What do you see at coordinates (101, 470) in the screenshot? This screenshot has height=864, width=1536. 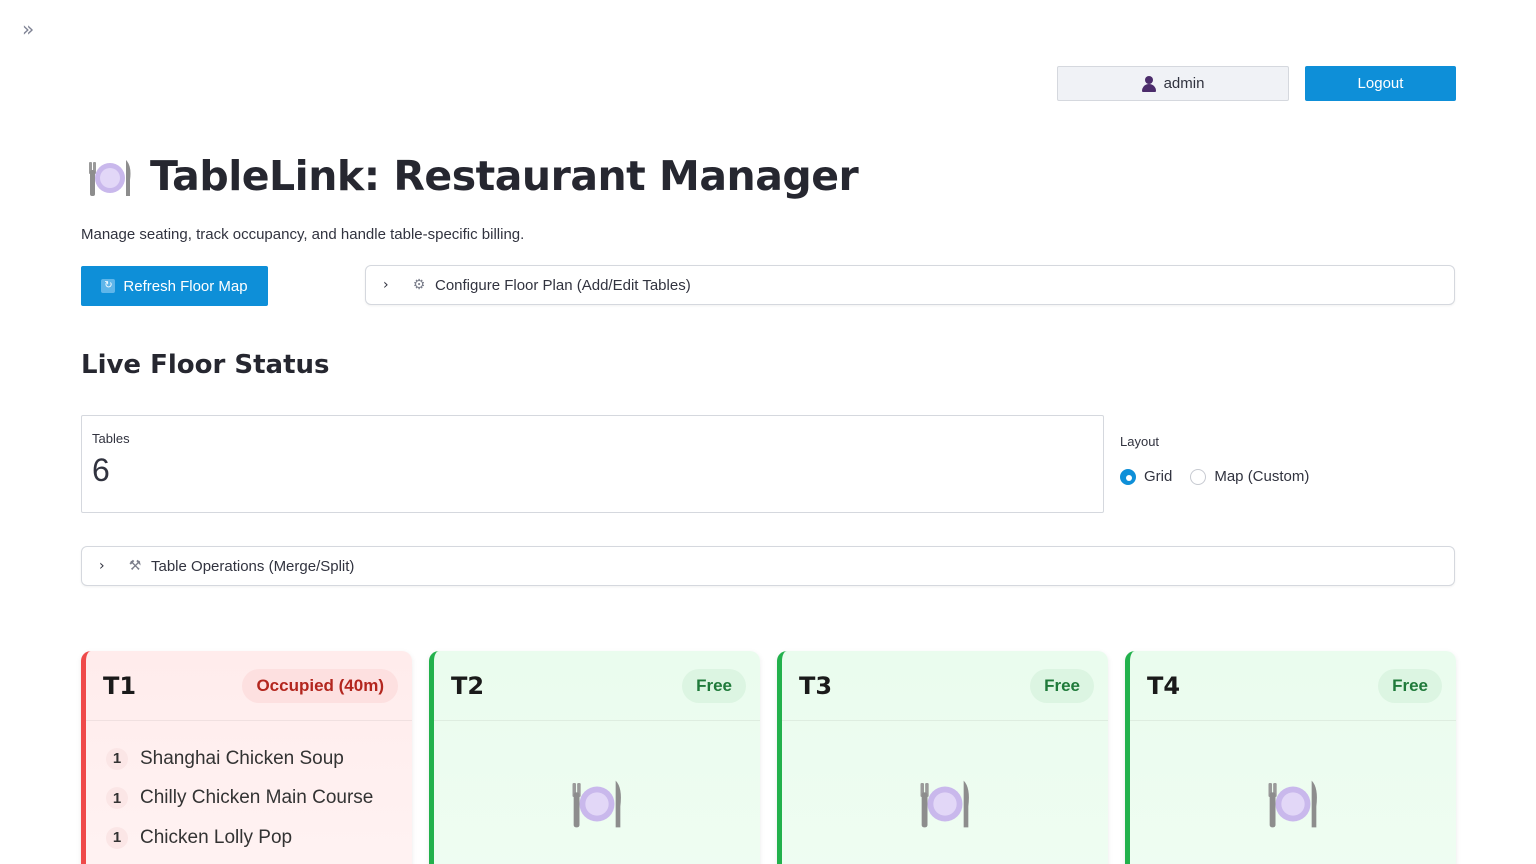 I see `metric-value: 6` at bounding box center [101, 470].